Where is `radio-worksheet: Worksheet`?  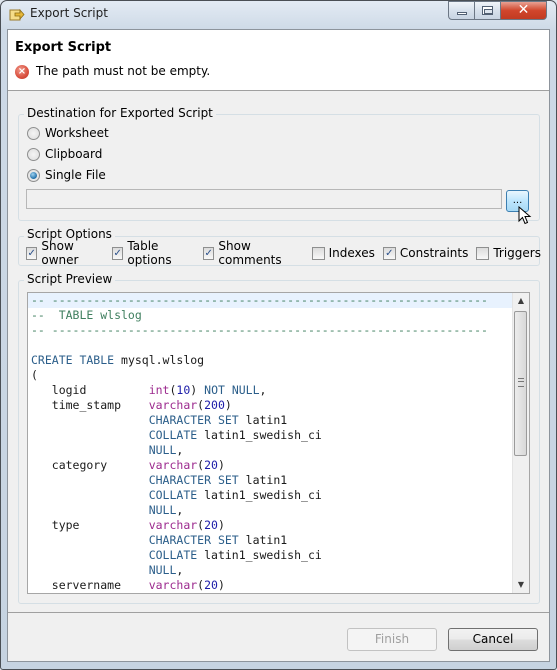 radio-worksheet: Worksheet is located at coordinates (68, 133).